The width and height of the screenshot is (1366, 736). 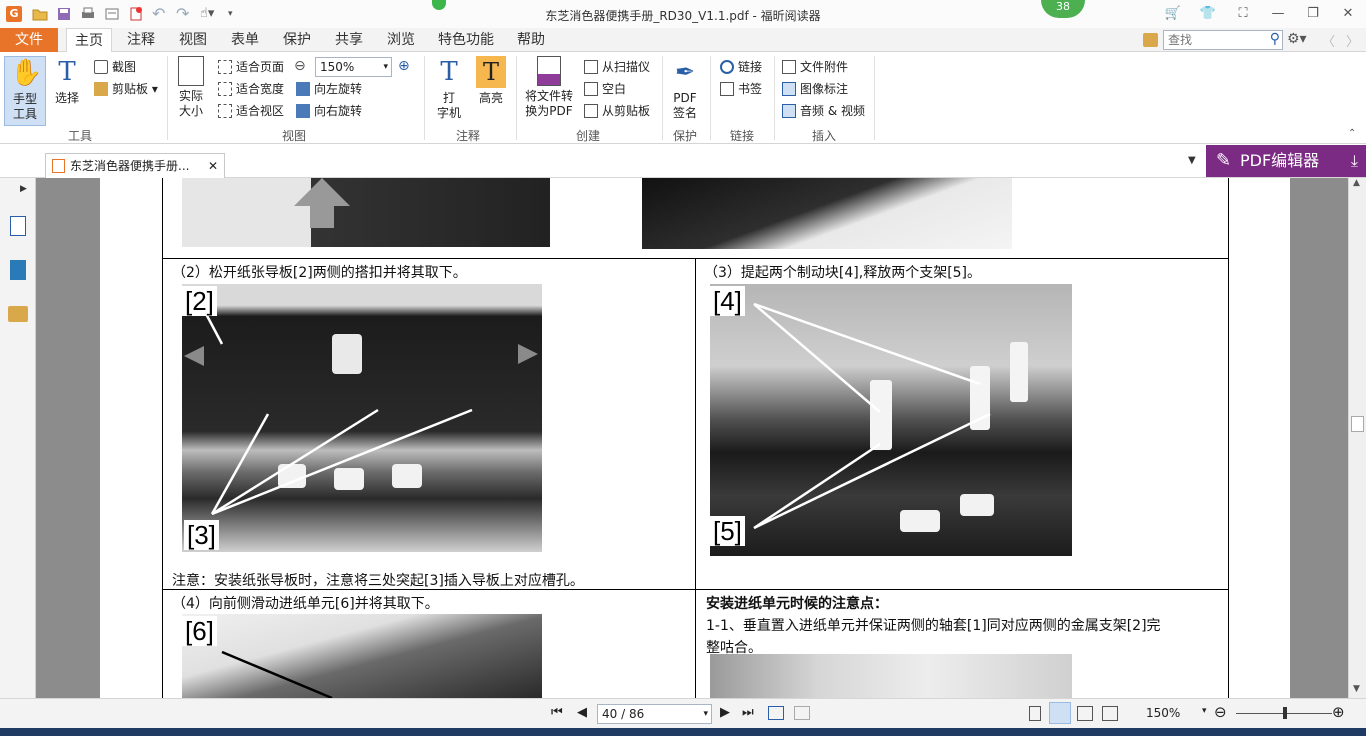 I want to click on chevron-down-icon: ▾, so click(x=705, y=714).